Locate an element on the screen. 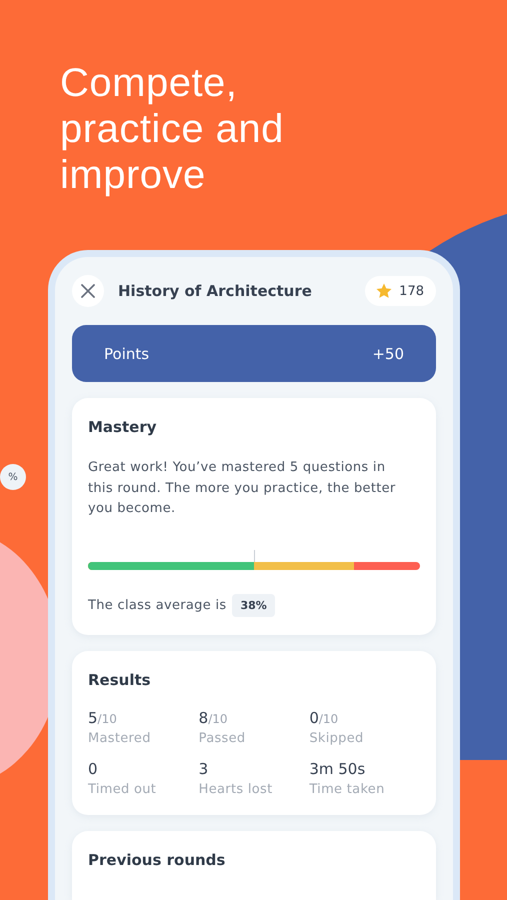  star-count: 178 is located at coordinates (411, 291).